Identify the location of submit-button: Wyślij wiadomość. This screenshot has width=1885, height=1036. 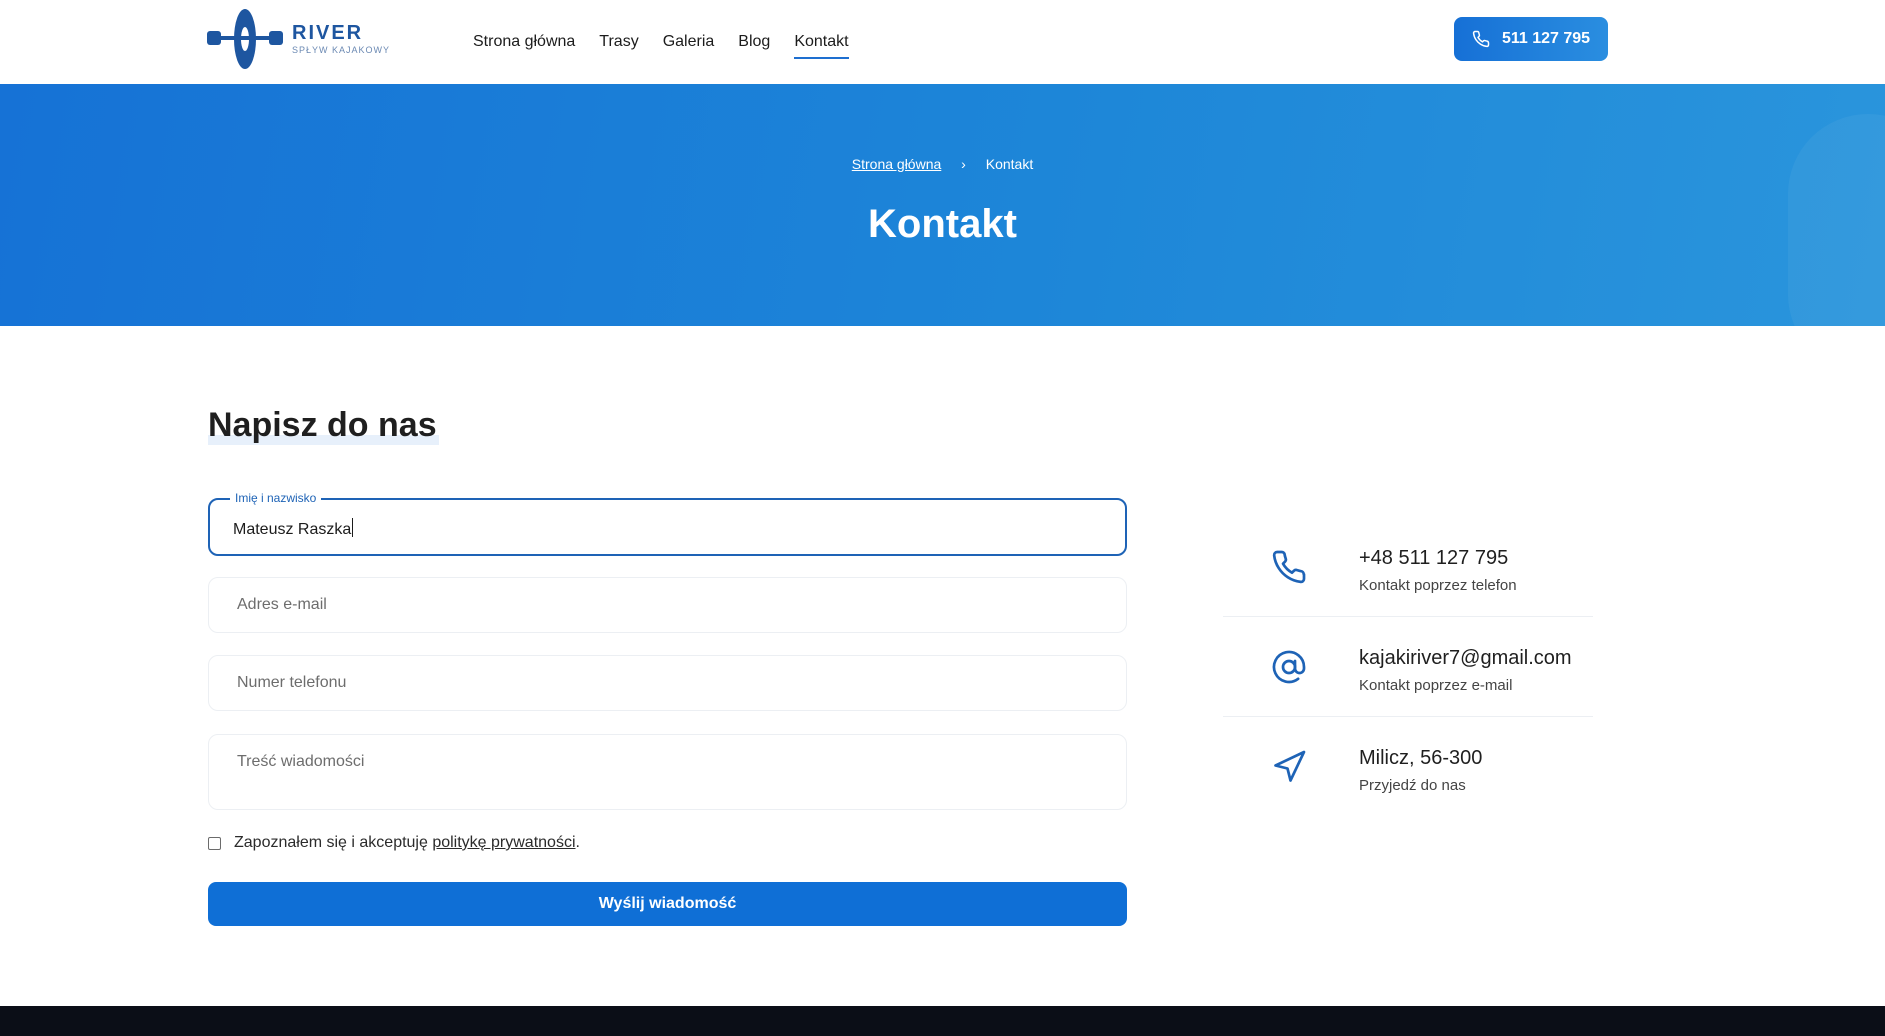
(667, 904).